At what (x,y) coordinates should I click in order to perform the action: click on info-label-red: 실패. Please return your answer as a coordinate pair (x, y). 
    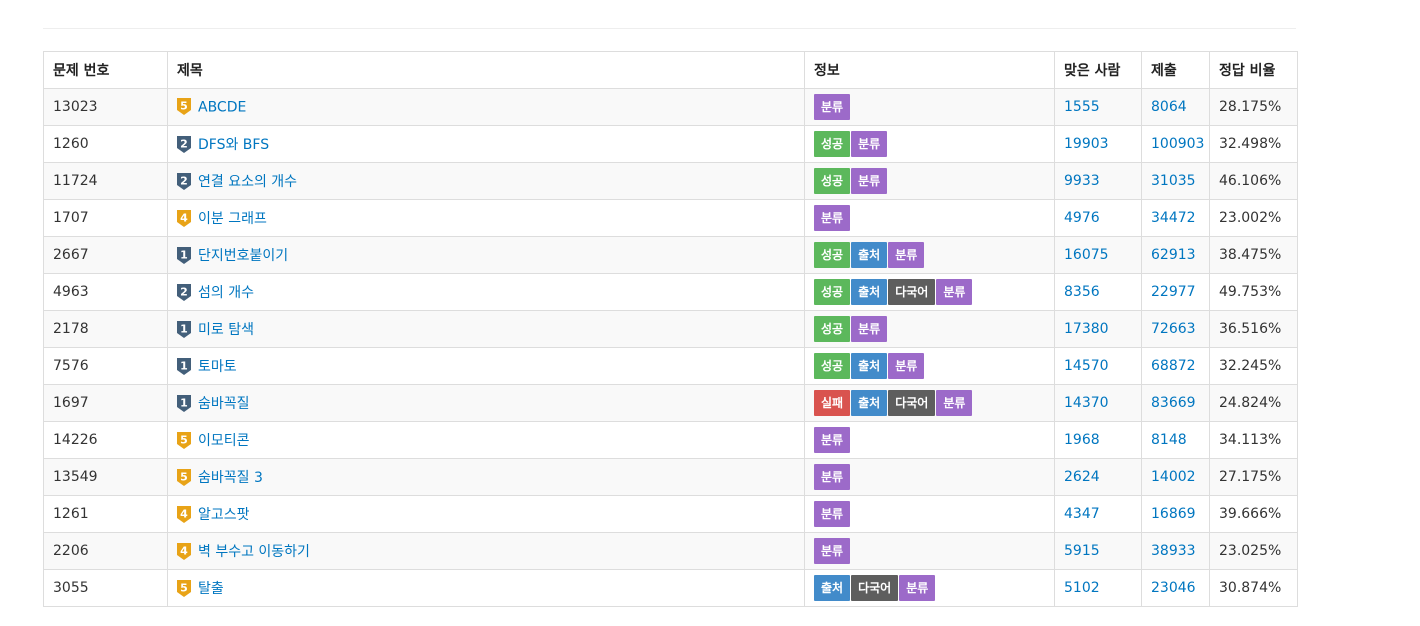
    Looking at the image, I should click on (832, 403).